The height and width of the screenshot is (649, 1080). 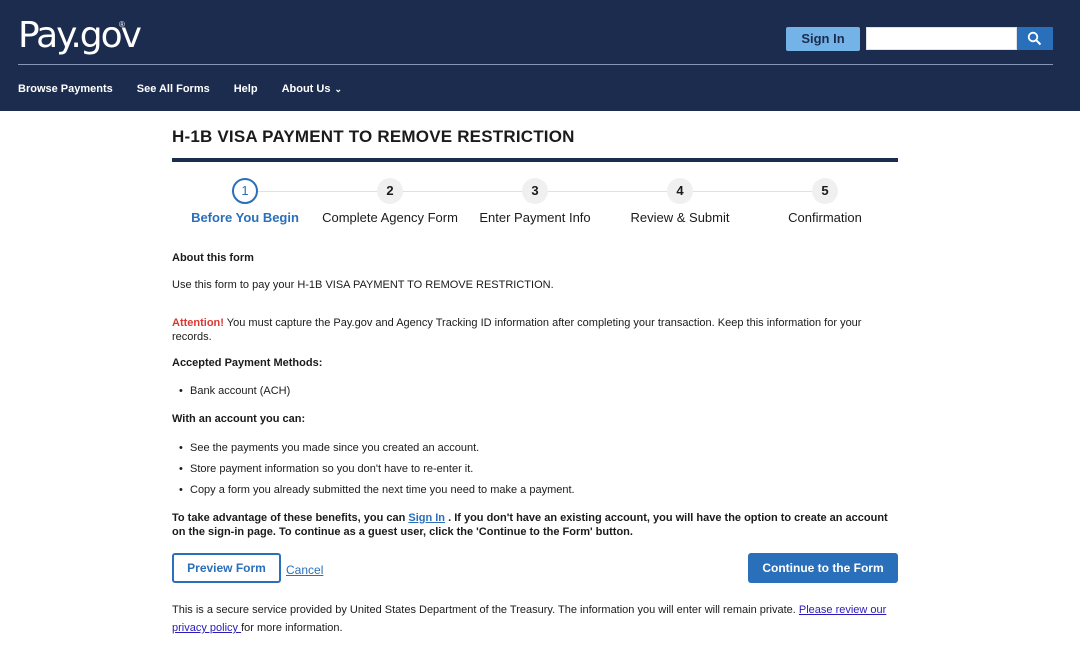 I want to click on step-3-number: 3, so click(x=535, y=191).